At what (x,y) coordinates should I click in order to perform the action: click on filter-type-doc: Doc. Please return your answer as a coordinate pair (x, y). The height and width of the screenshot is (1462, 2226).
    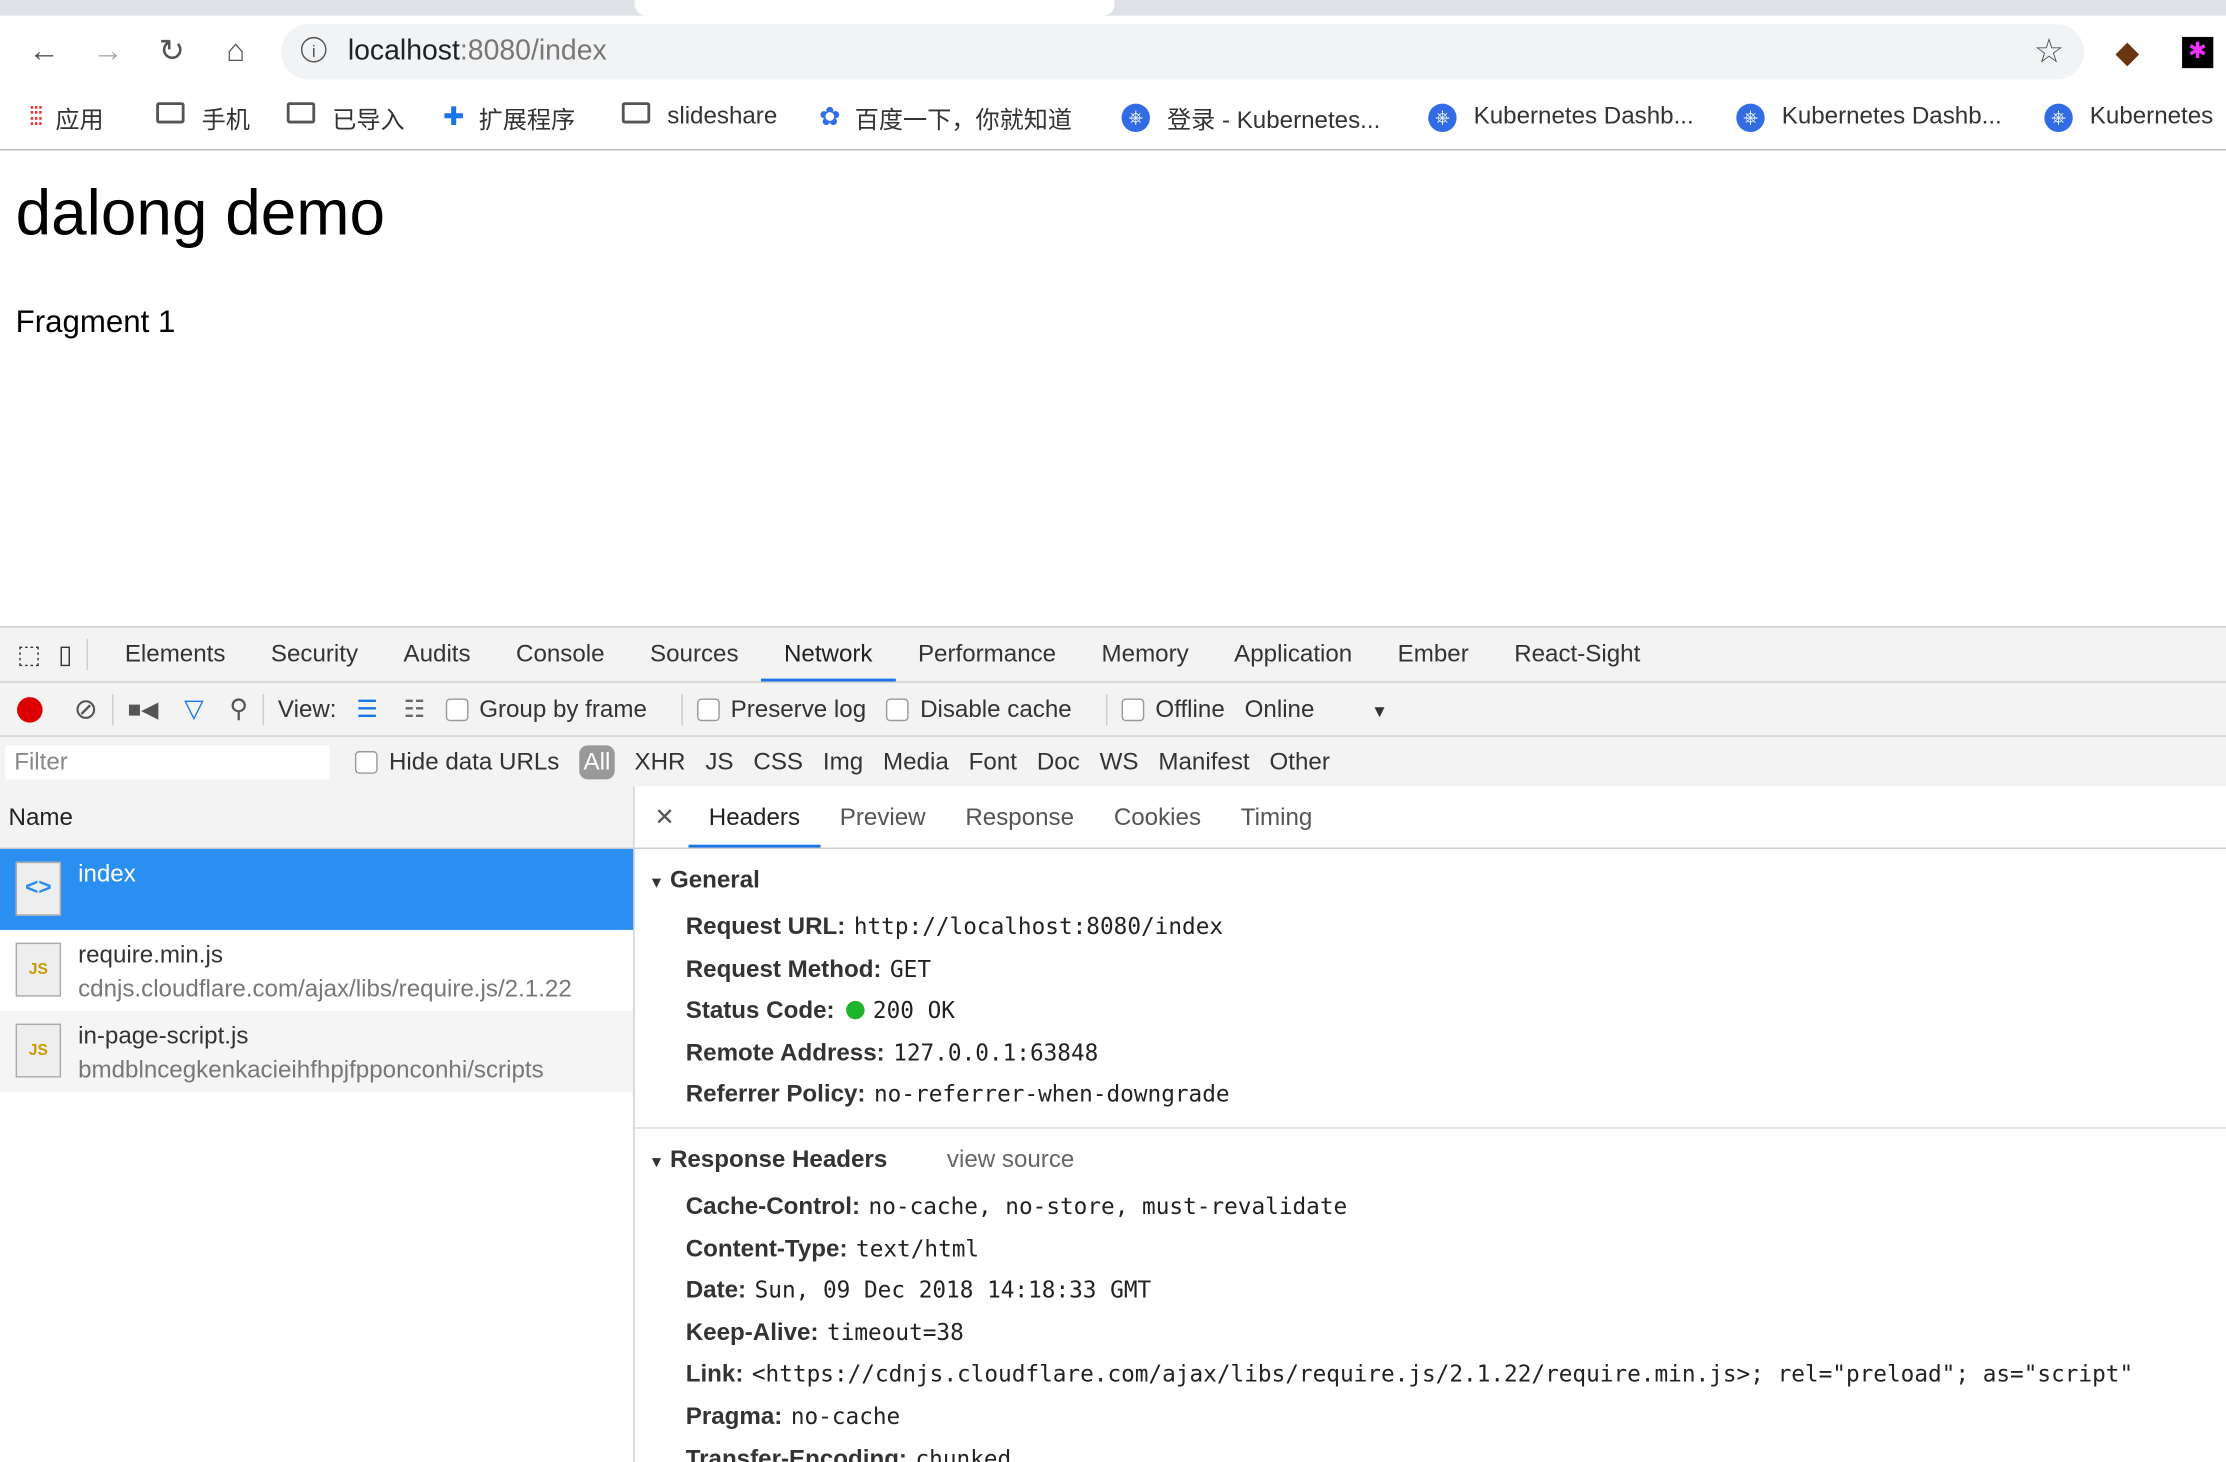
    Looking at the image, I should click on (1058, 761).